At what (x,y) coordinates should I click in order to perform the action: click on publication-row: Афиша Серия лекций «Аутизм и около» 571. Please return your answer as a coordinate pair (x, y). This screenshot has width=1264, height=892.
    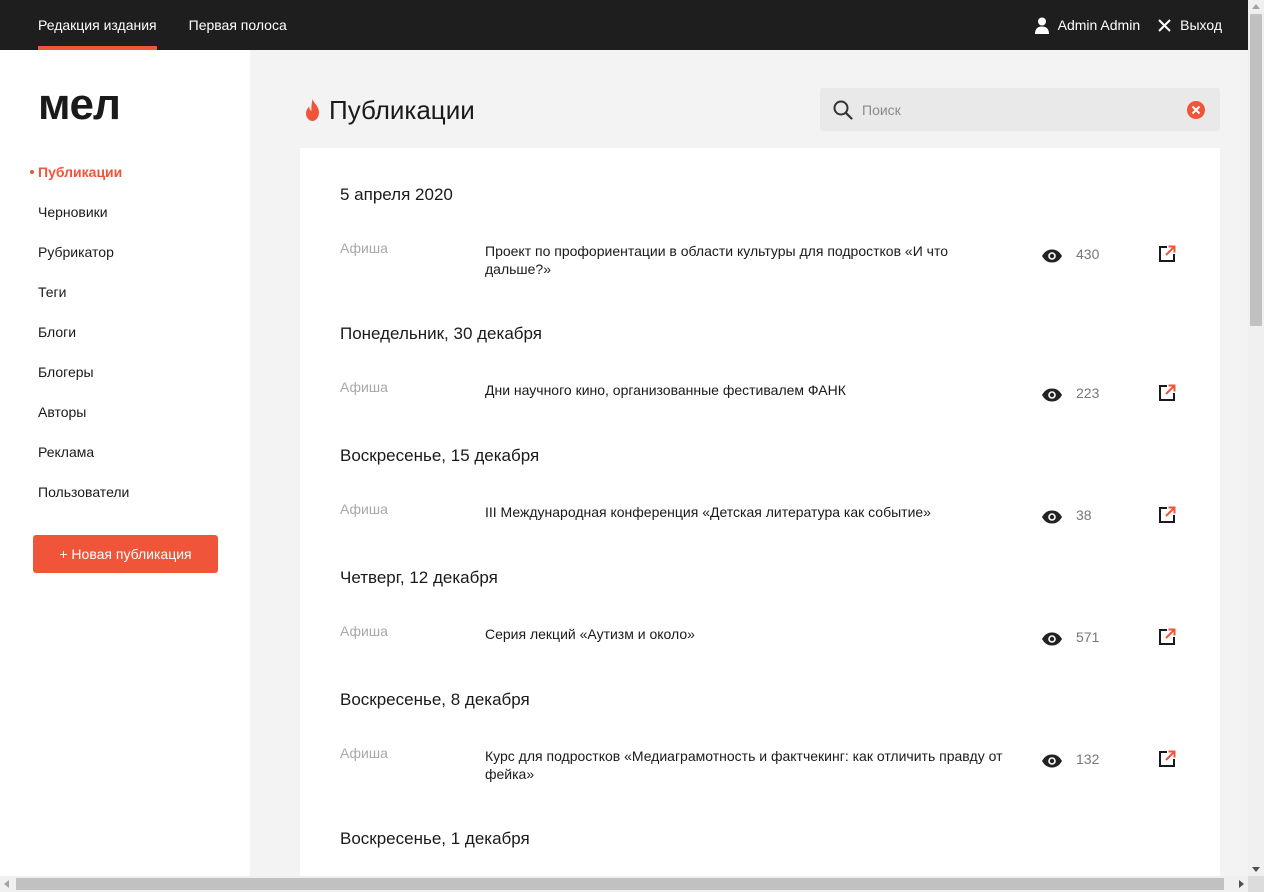
    Looking at the image, I should click on (760, 643).